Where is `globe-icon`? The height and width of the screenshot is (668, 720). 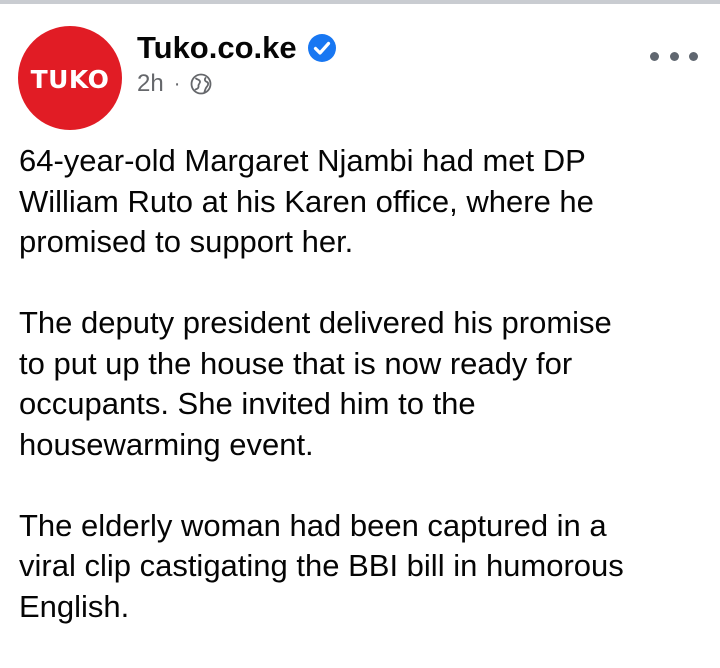 globe-icon is located at coordinates (201, 84).